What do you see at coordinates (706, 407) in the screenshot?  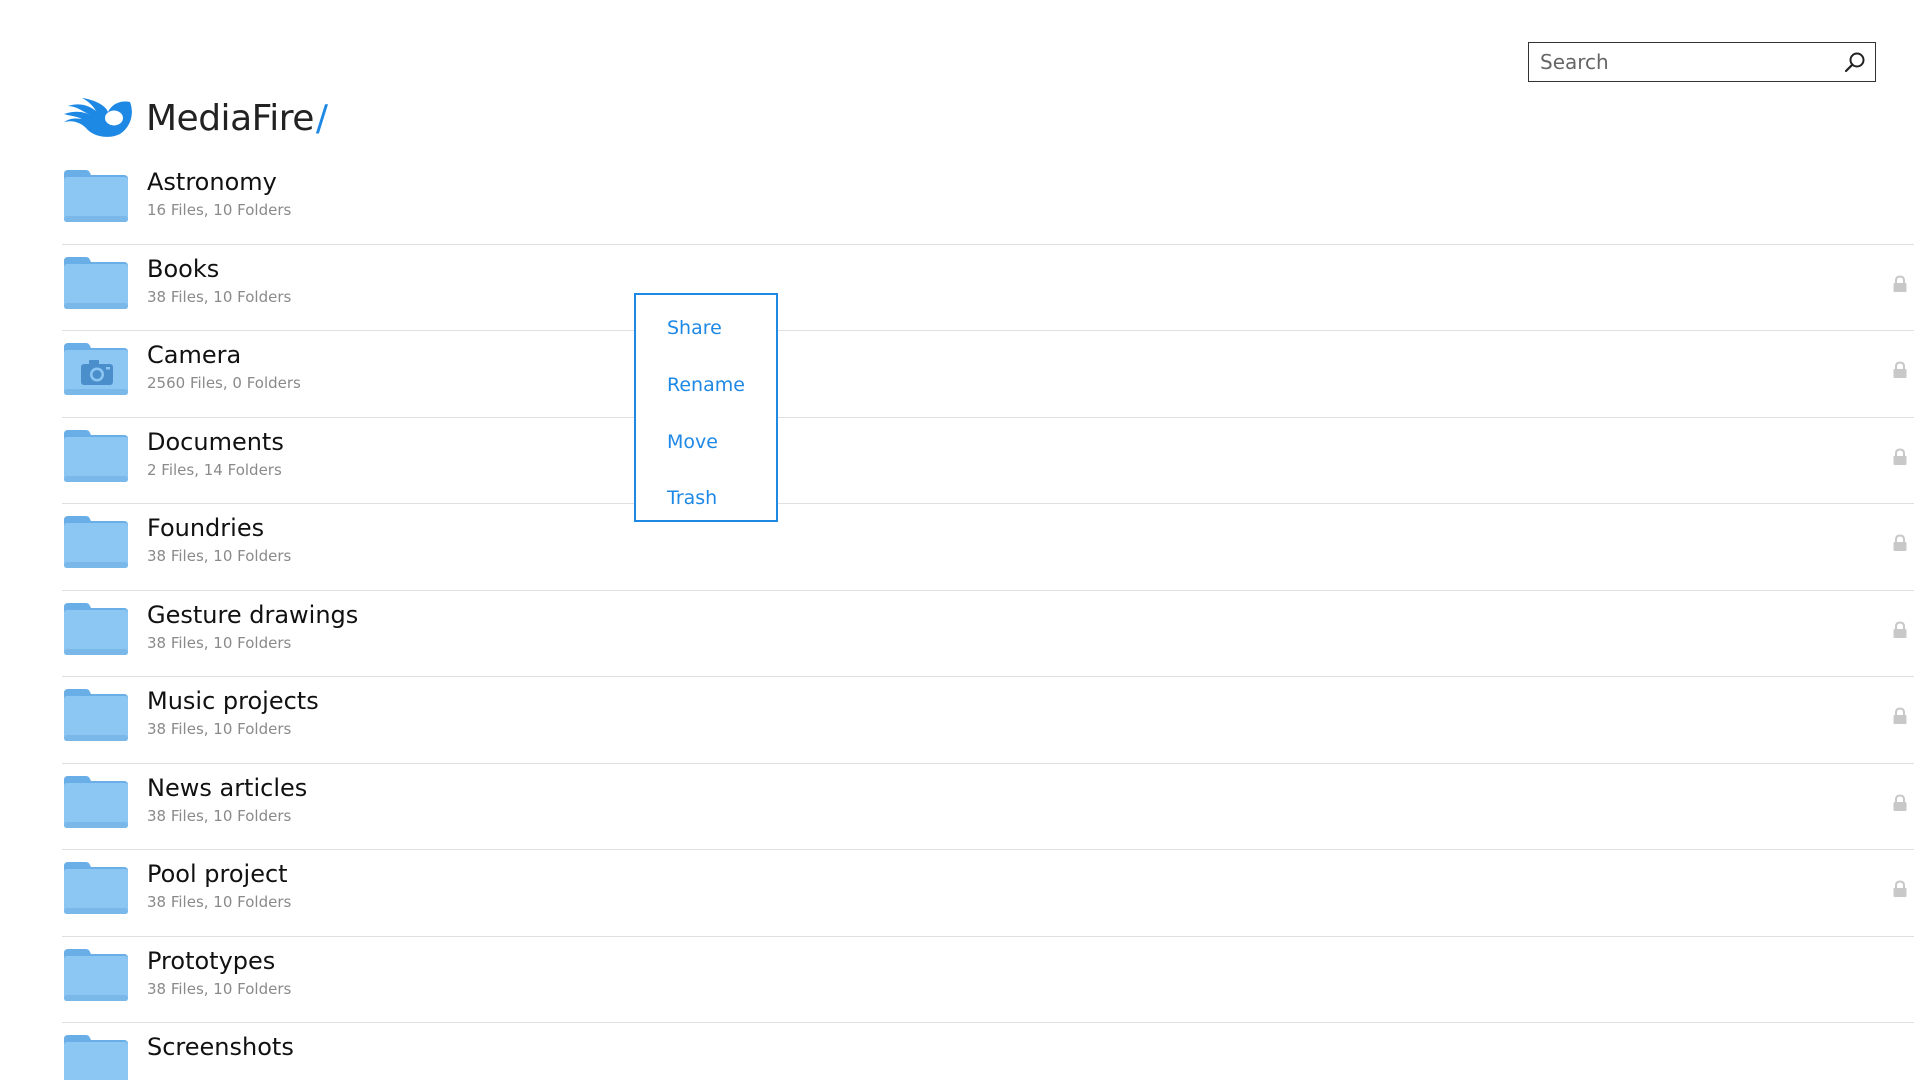 I see `context-menu: Share Rename Move Trash` at bounding box center [706, 407].